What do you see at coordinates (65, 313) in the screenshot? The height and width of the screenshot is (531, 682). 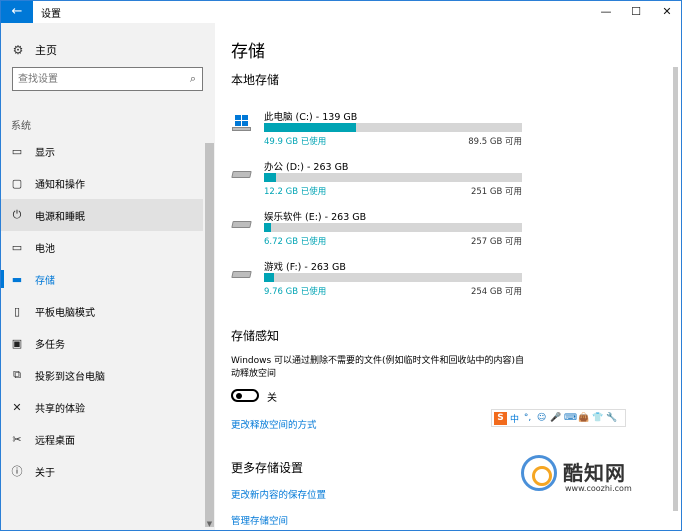 I see `sidebar-item-label: 平板电脑模式` at bounding box center [65, 313].